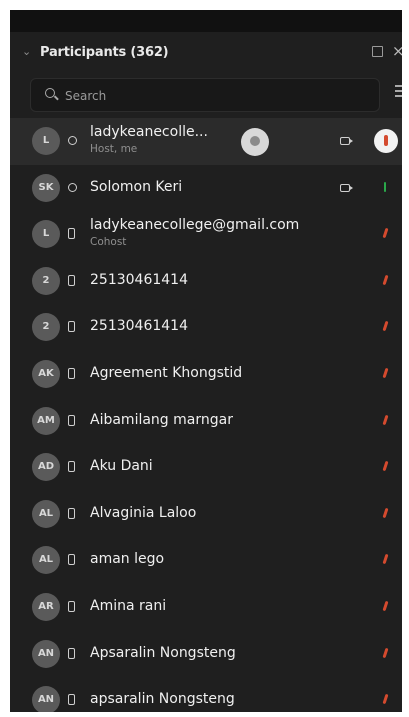 This screenshot has height=717, width=409. What do you see at coordinates (162, 699) in the screenshot?
I see `participant-name: apsaralin Nongsteng` at bounding box center [162, 699].